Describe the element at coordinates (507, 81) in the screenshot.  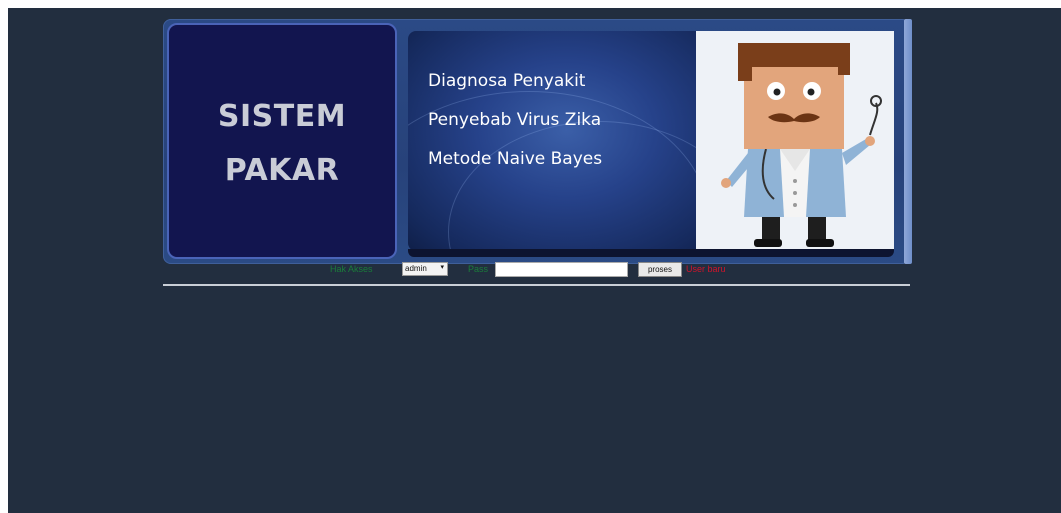
I see `banner-title-line1: Diagnosa Penyakit` at that location.